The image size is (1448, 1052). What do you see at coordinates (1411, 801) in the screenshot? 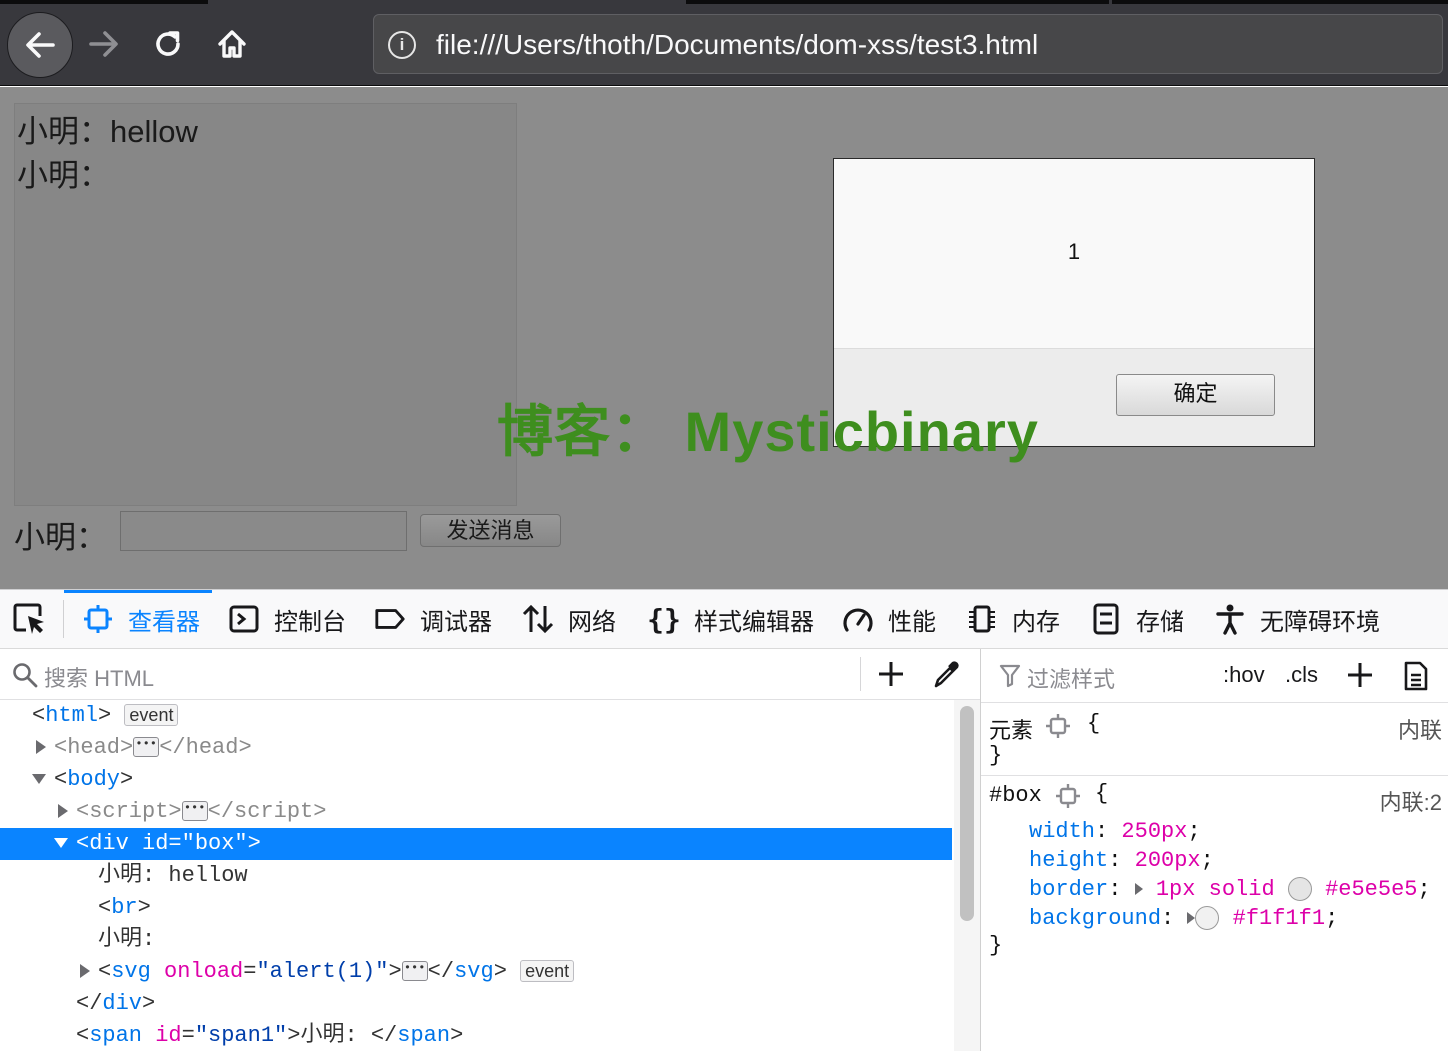
I see `rule-origin: 内联:2` at bounding box center [1411, 801].